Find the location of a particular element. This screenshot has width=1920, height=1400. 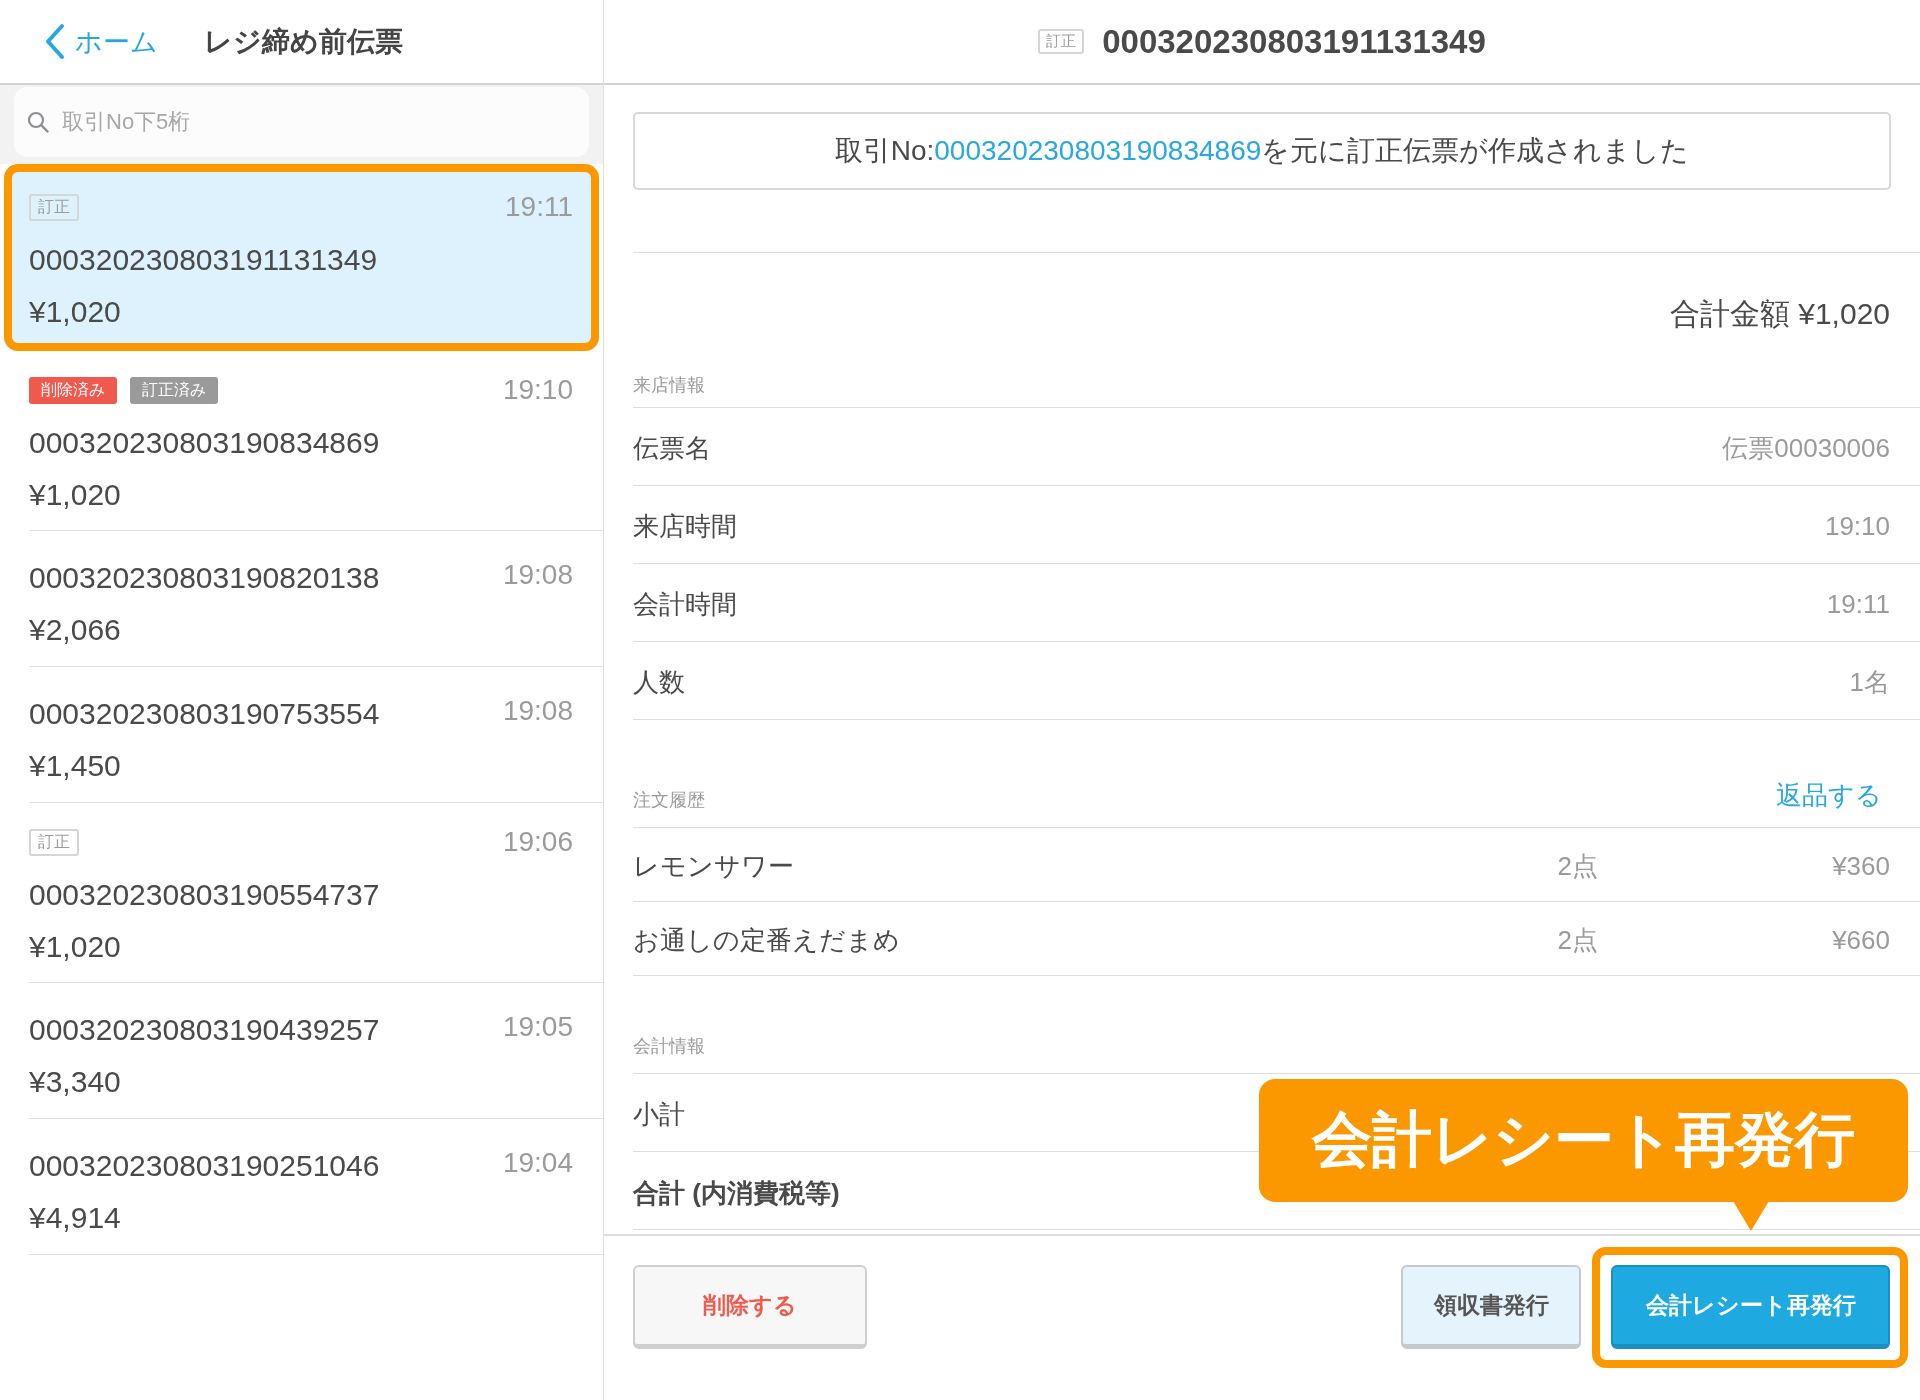

transaction-list-item: 000320230803190439257 19:05 ¥3,340 is located at coordinates (316, 1051).